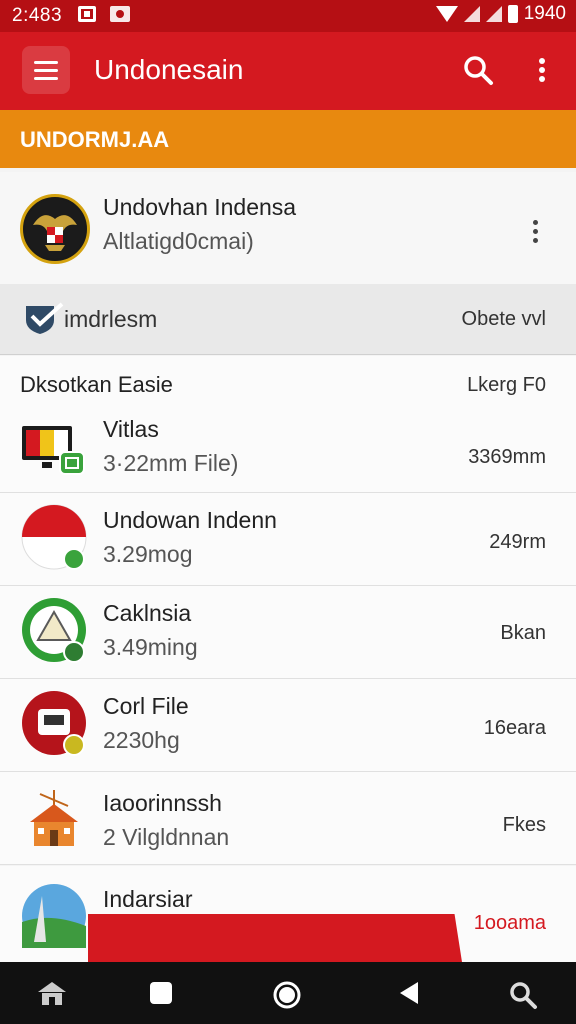 The height and width of the screenshot is (1024, 576). What do you see at coordinates (536, 233) in the screenshot?
I see `profile-more-button` at bounding box center [536, 233].